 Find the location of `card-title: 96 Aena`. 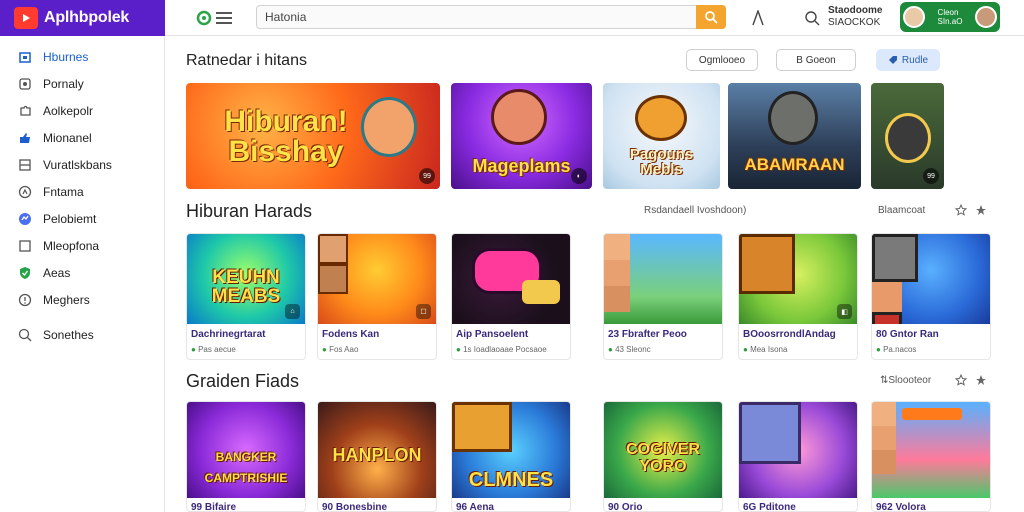

card-title: 96 Aena is located at coordinates (475, 507).